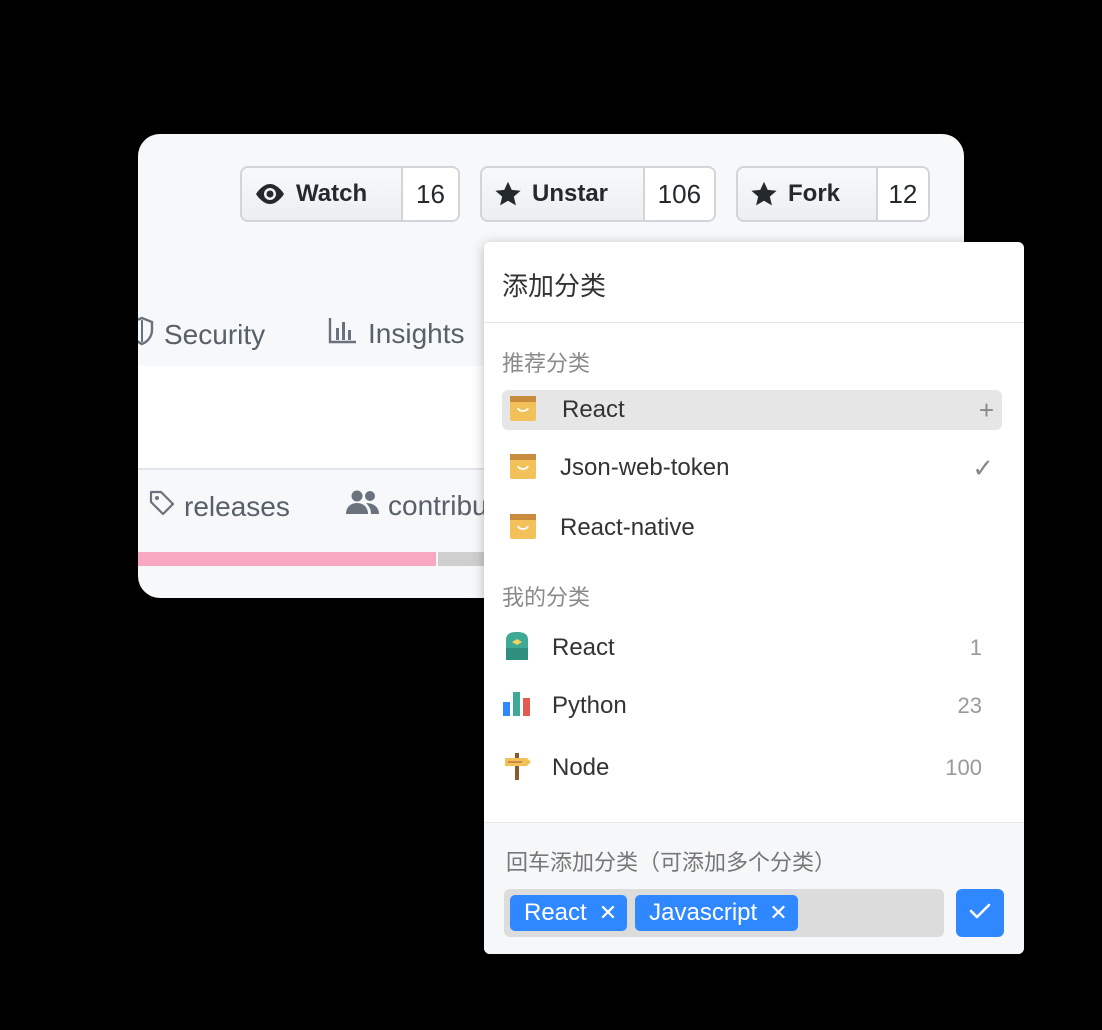 The image size is (1102, 1030). Describe the element at coordinates (986, 410) in the screenshot. I see `plus-icon: +` at that location.